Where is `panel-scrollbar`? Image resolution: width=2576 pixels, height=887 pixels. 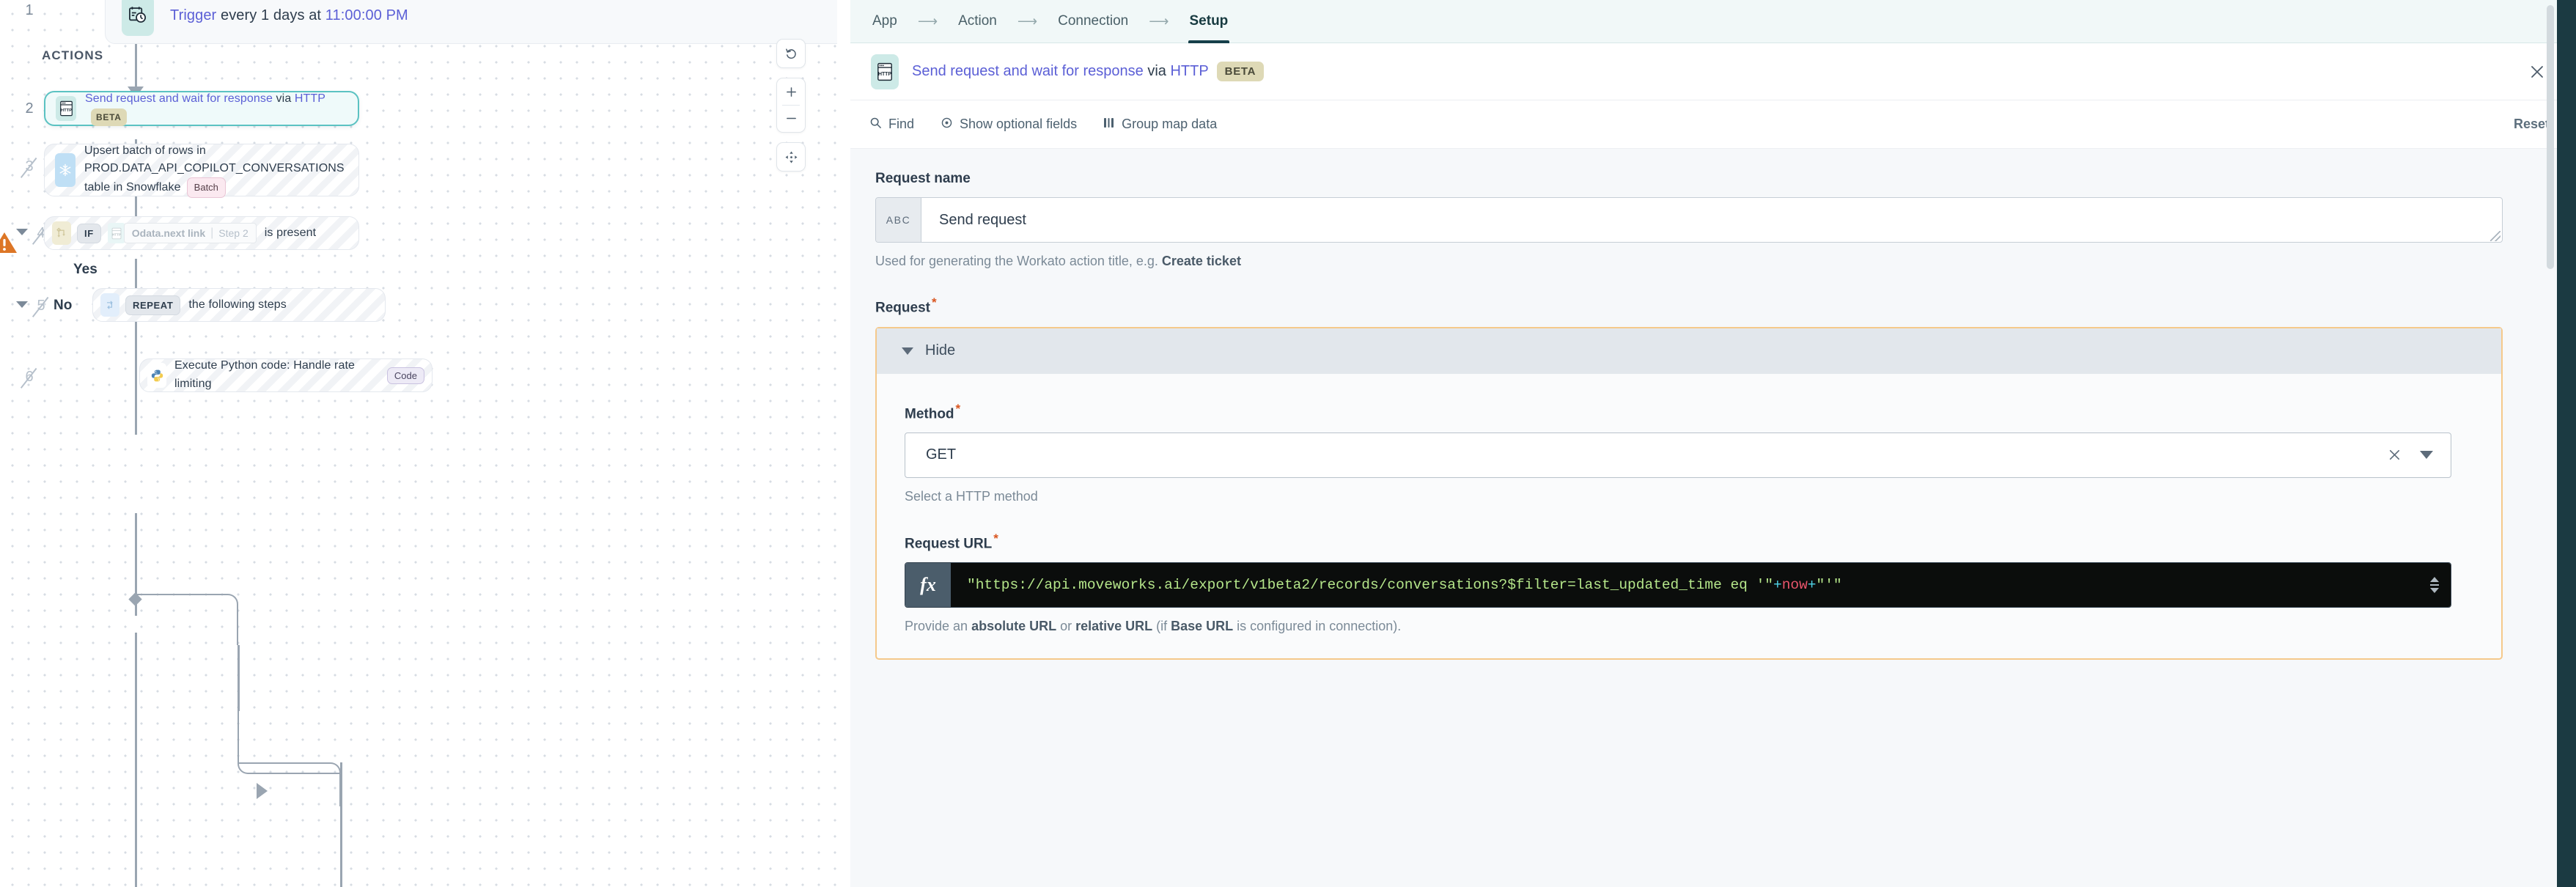 panel-scrollbar is located at coordinates (2550, 137).